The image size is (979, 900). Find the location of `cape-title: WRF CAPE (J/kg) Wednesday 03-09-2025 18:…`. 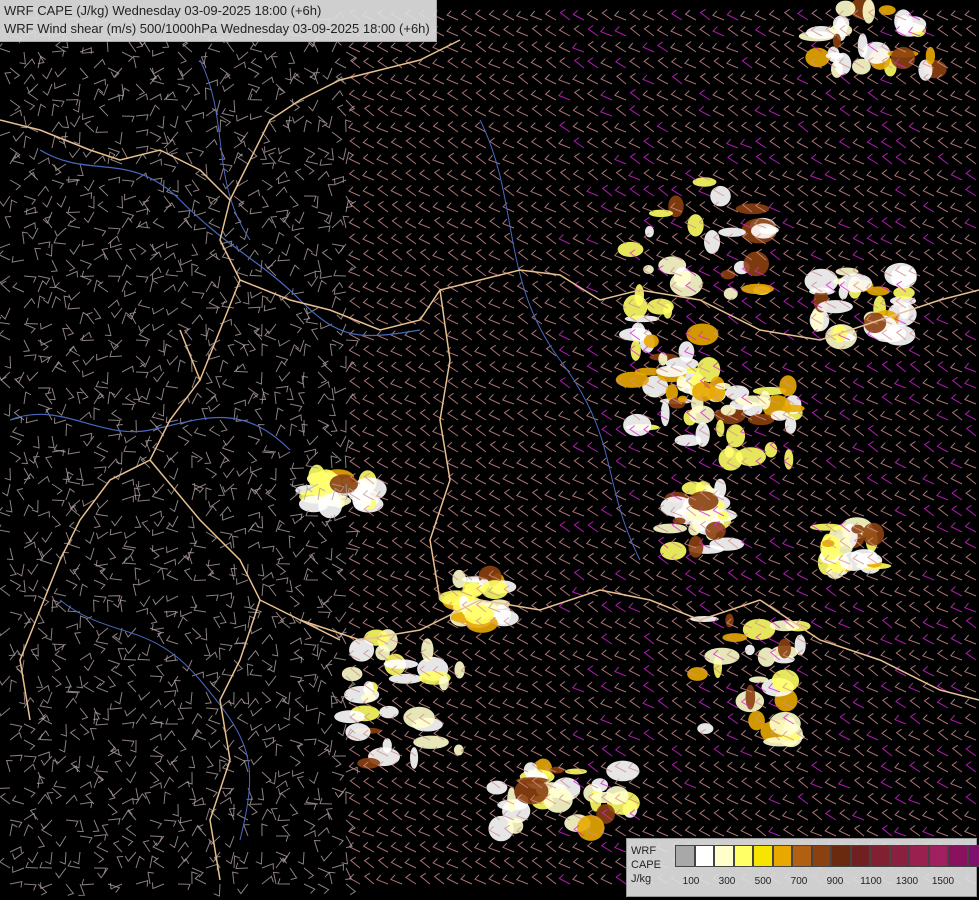

cape-title: WRF CAPE (J/kg) Wednesday 03-09-2025 18:… is located at coordinates (163, 10).